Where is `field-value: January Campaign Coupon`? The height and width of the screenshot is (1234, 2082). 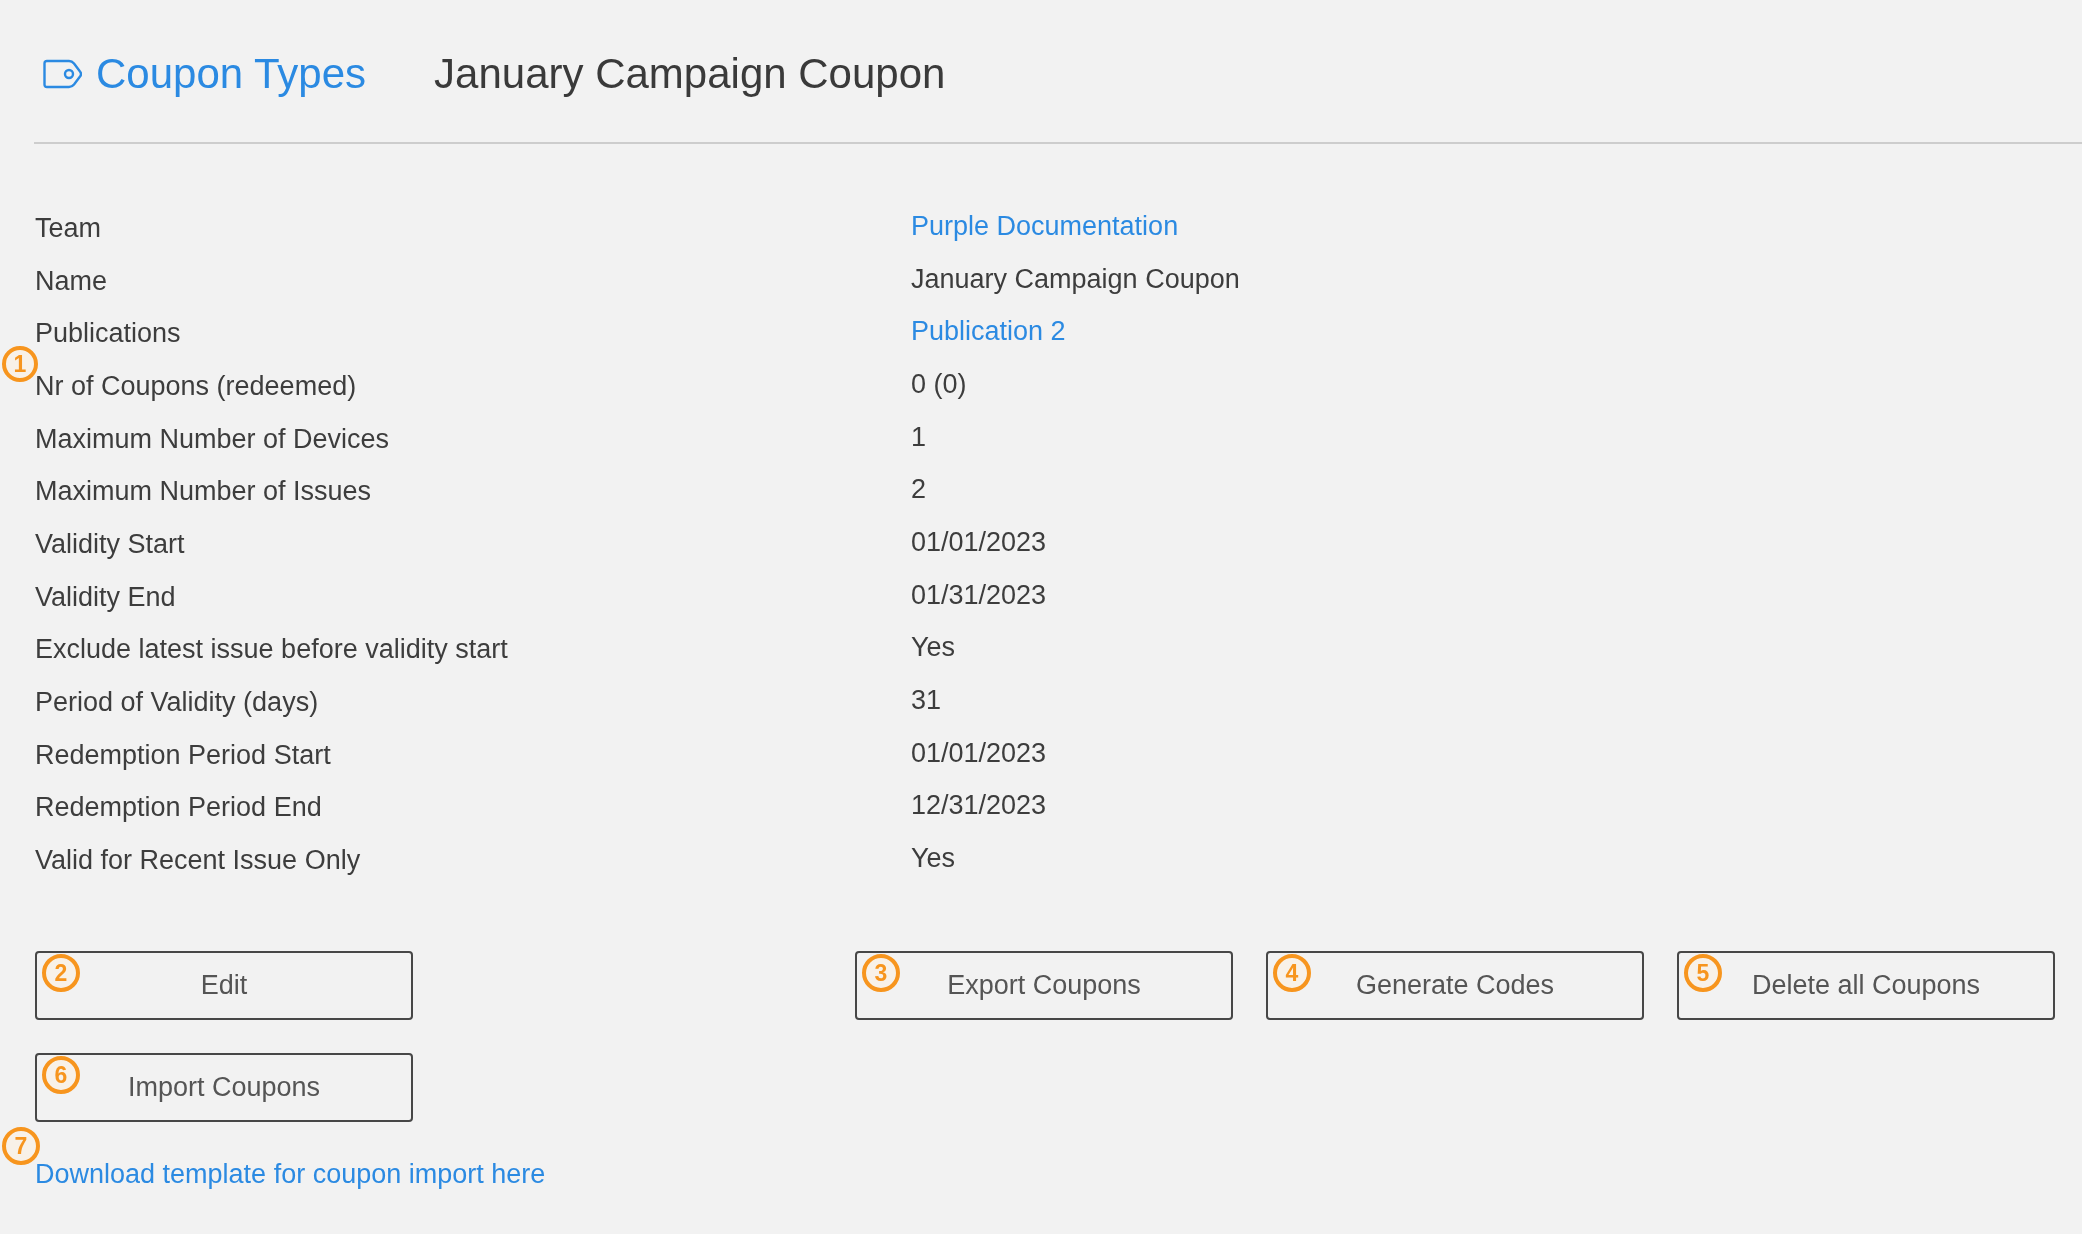
field-value: January Campaign Coupon is located at coordinates (1075, 279).